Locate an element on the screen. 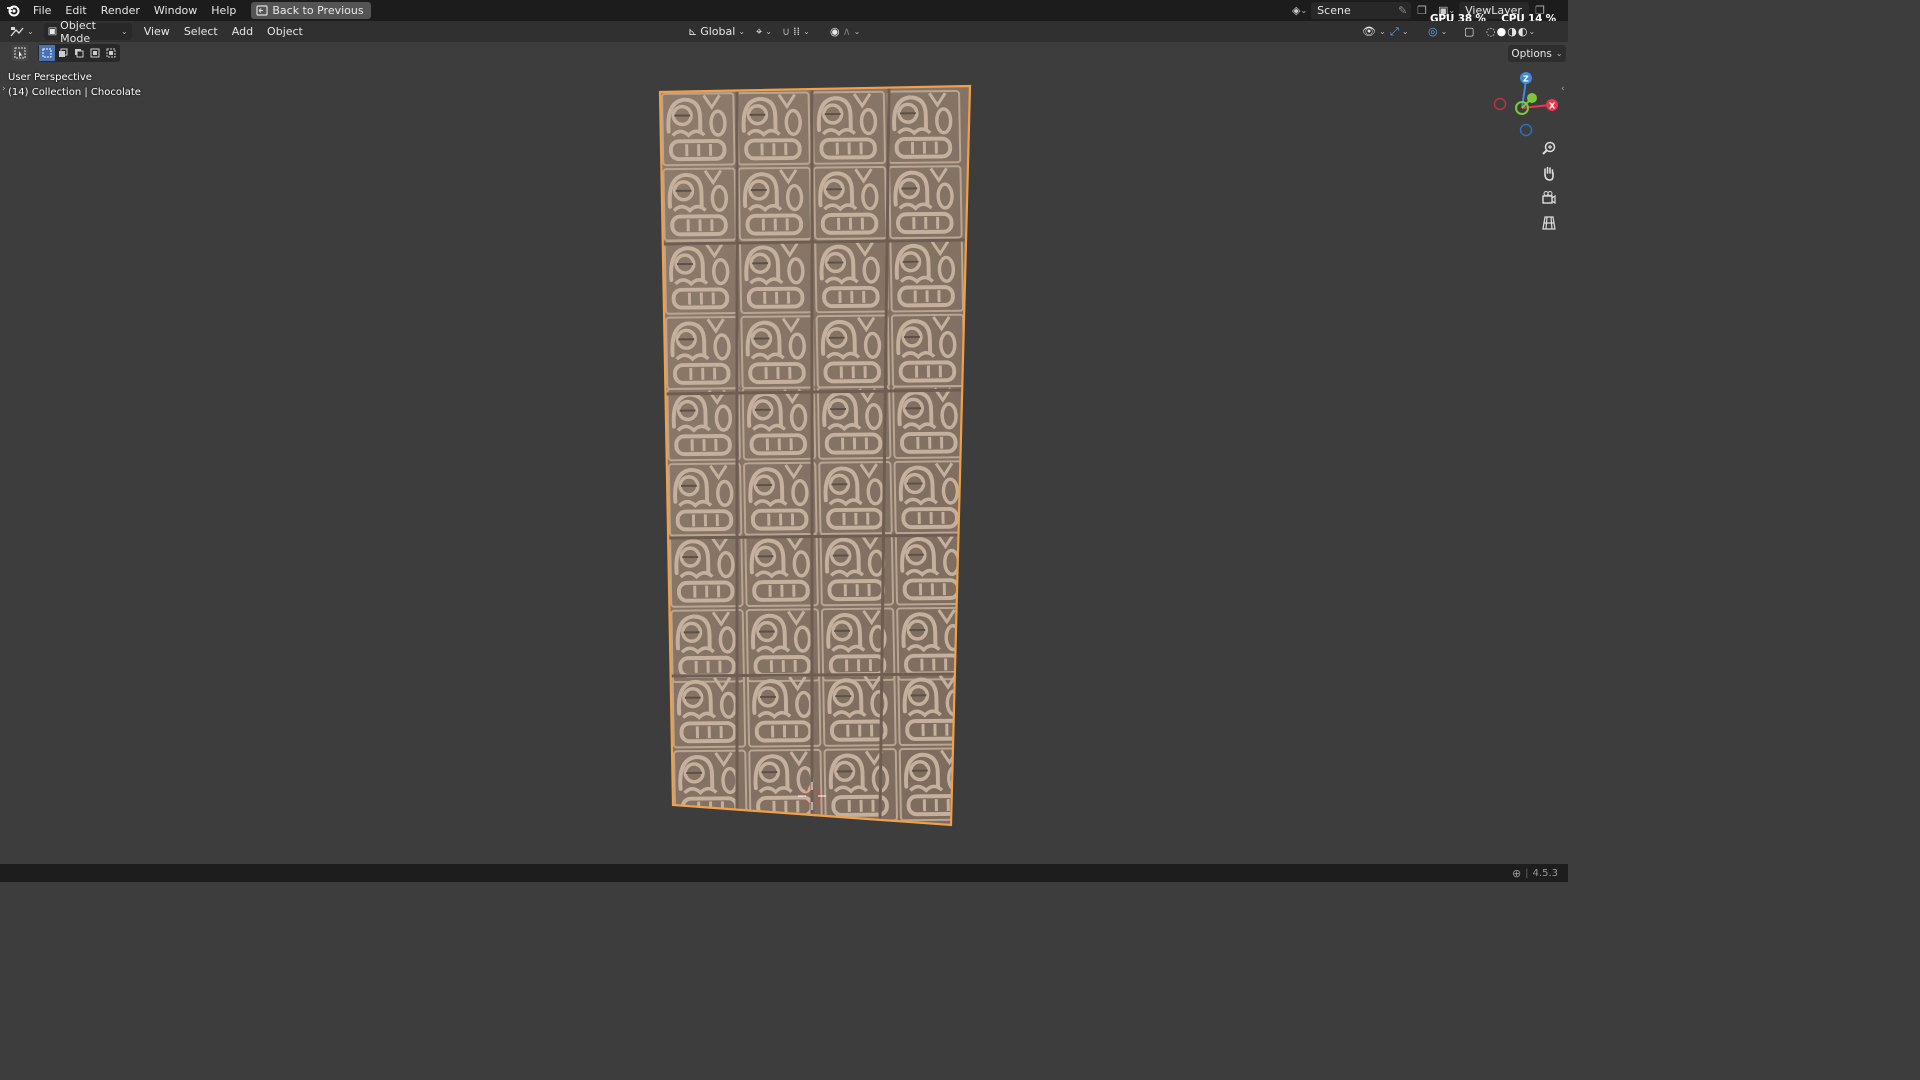  chocolate-object is located at coordinates (815, 455).